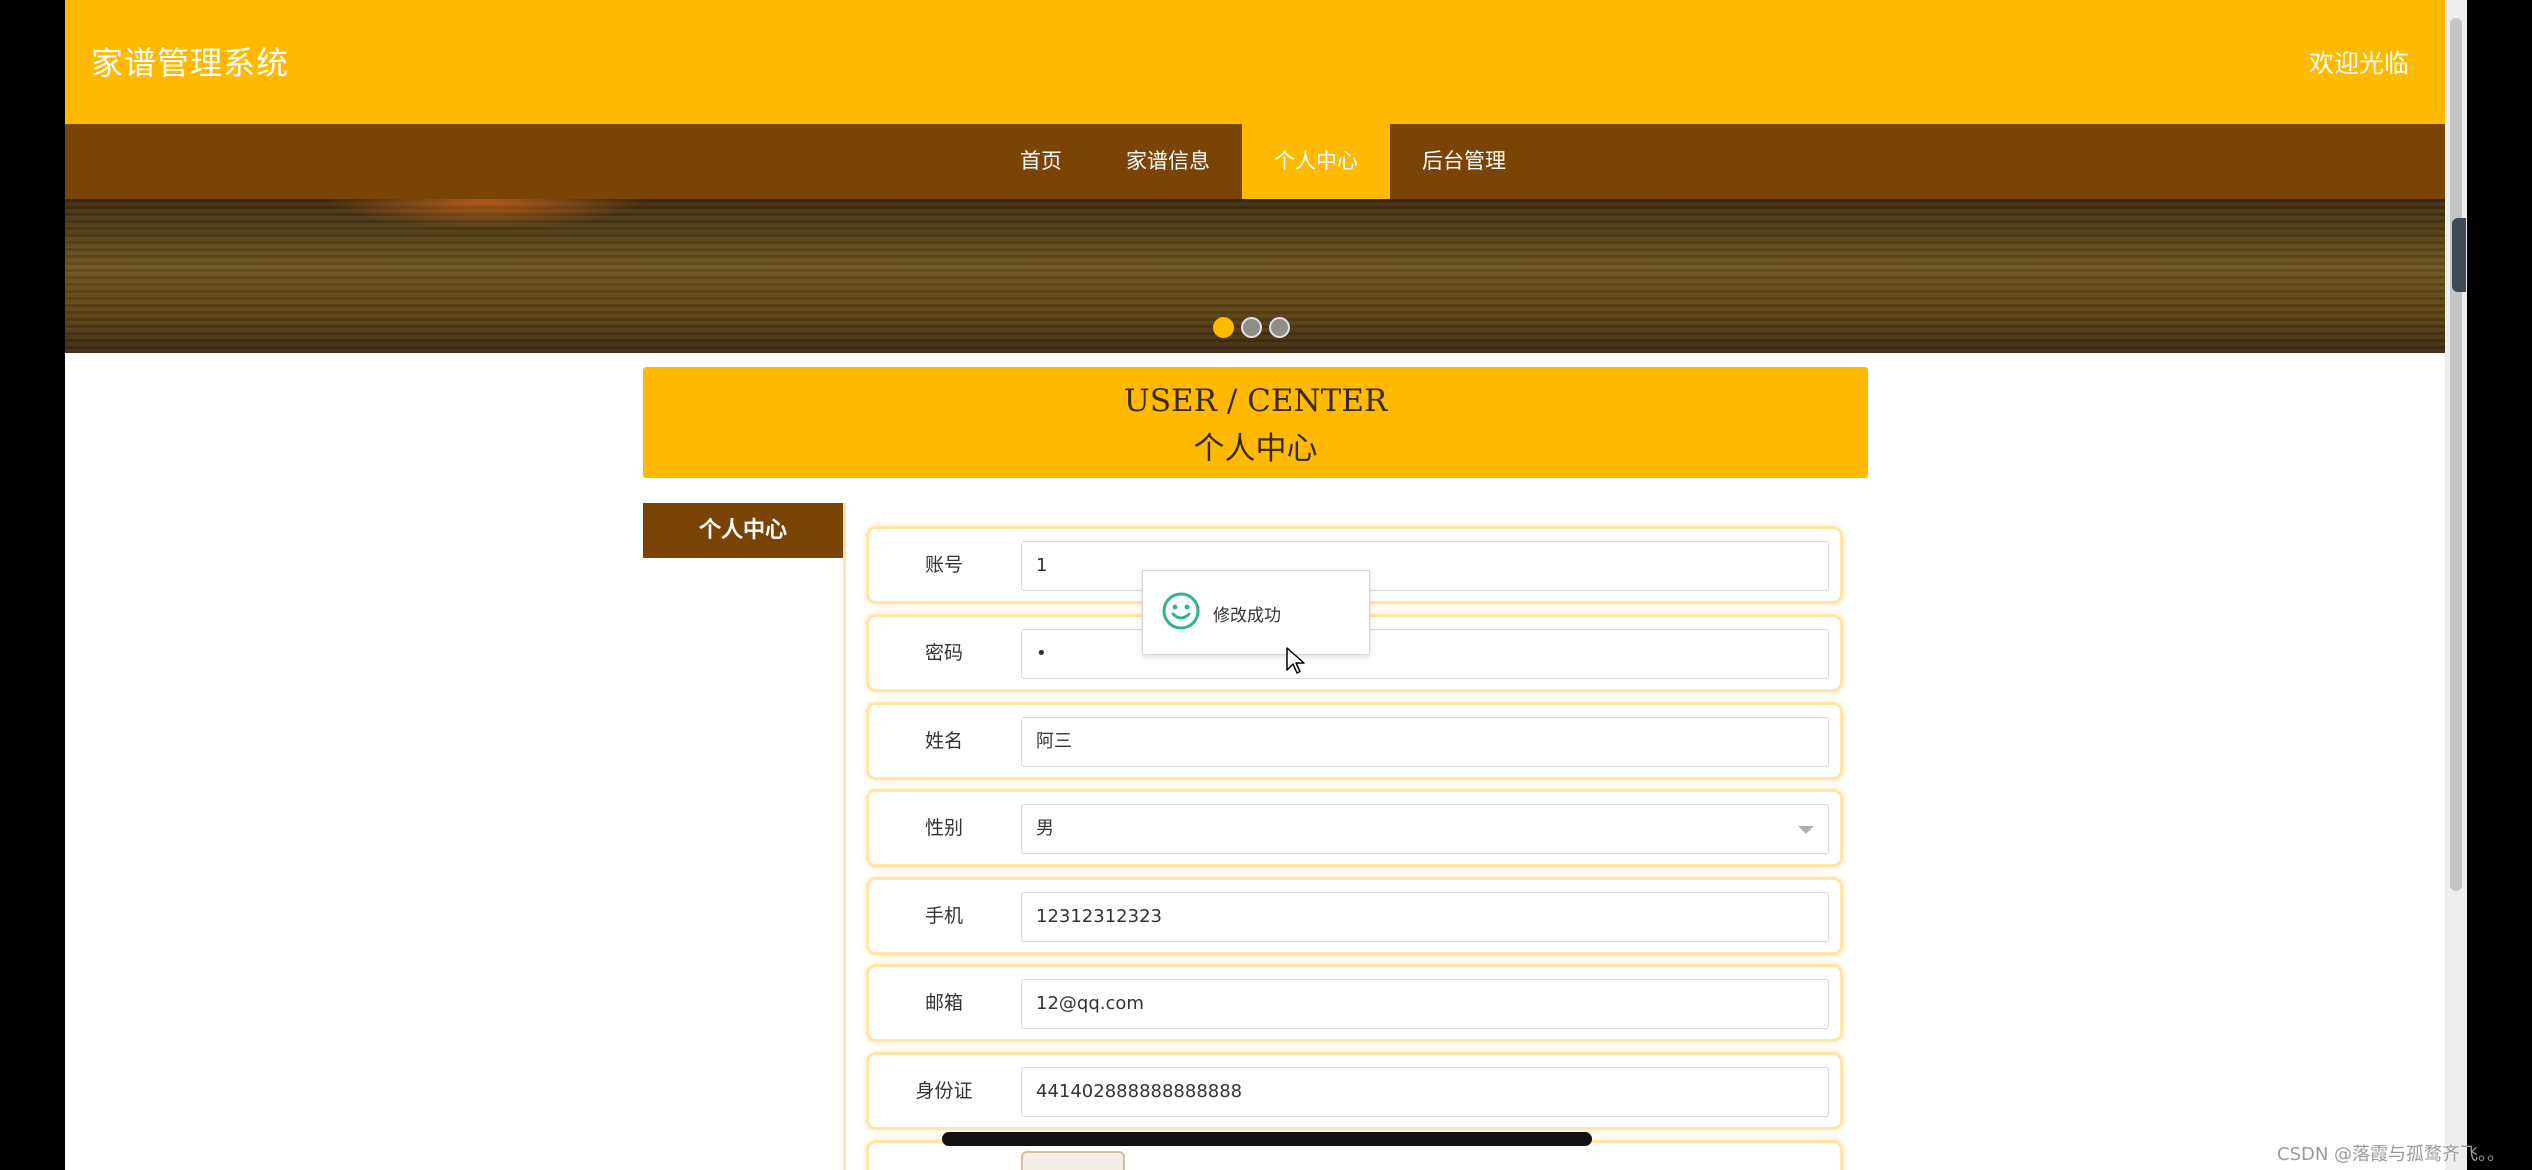 This screenshot has width=2532, height=1170. What do you see at coordinates (1425, 742) in the screenshot?
I see `name-input: 阿三` at bounding box center [1425, 742].